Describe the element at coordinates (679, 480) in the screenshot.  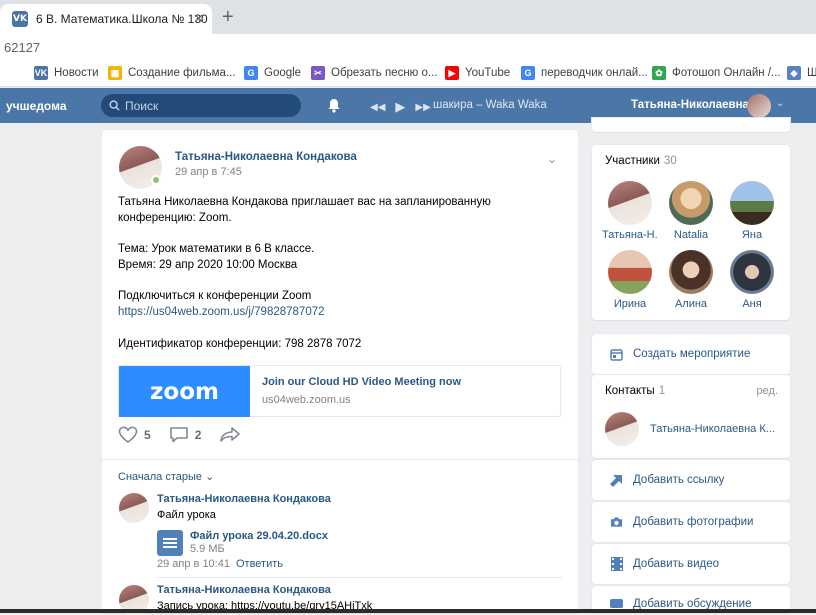
I see `add-link-label: Добавить ссылку` at that location.